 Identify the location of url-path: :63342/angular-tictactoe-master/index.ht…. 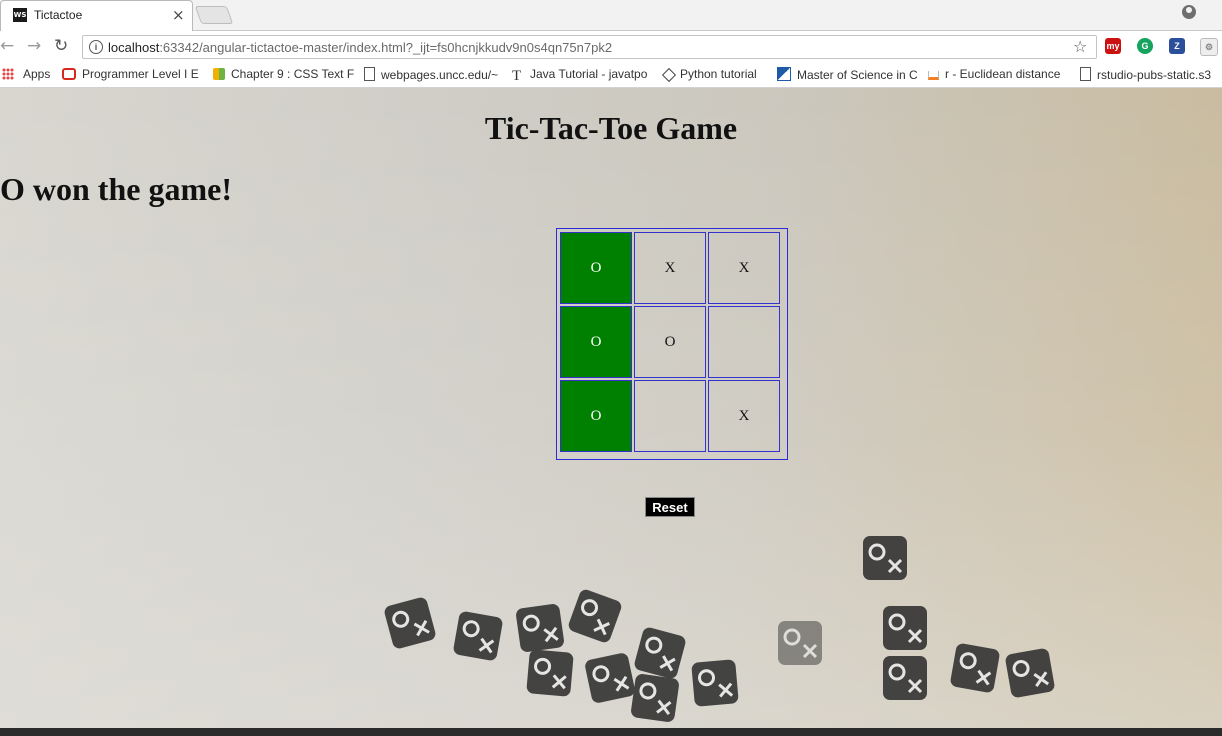
(386, 47).